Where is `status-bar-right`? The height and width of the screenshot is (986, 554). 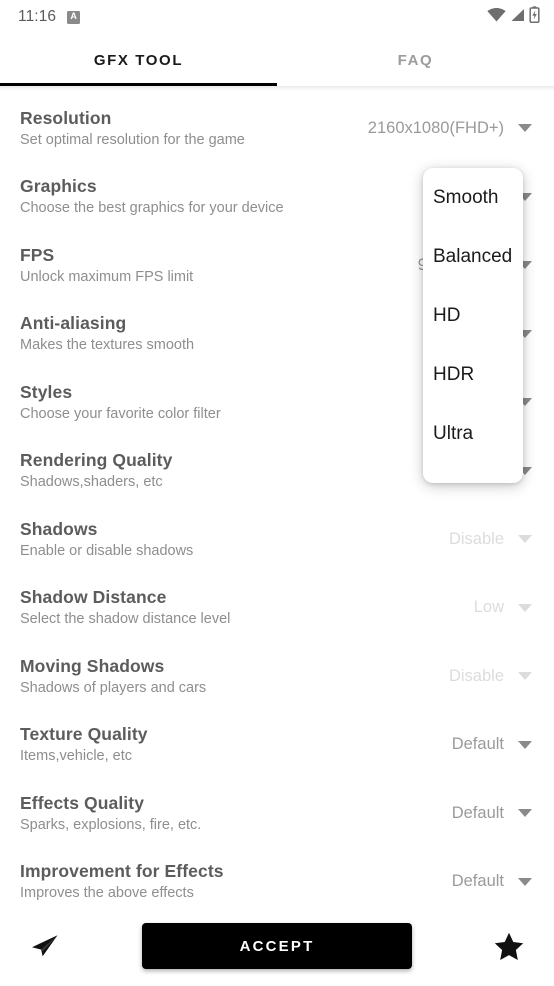 status-bar-right is located at coordinates (513, 17).